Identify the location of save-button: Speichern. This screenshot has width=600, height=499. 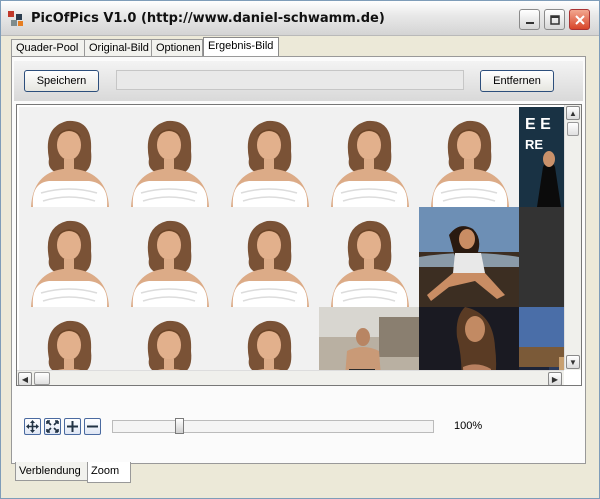
(61, 81).